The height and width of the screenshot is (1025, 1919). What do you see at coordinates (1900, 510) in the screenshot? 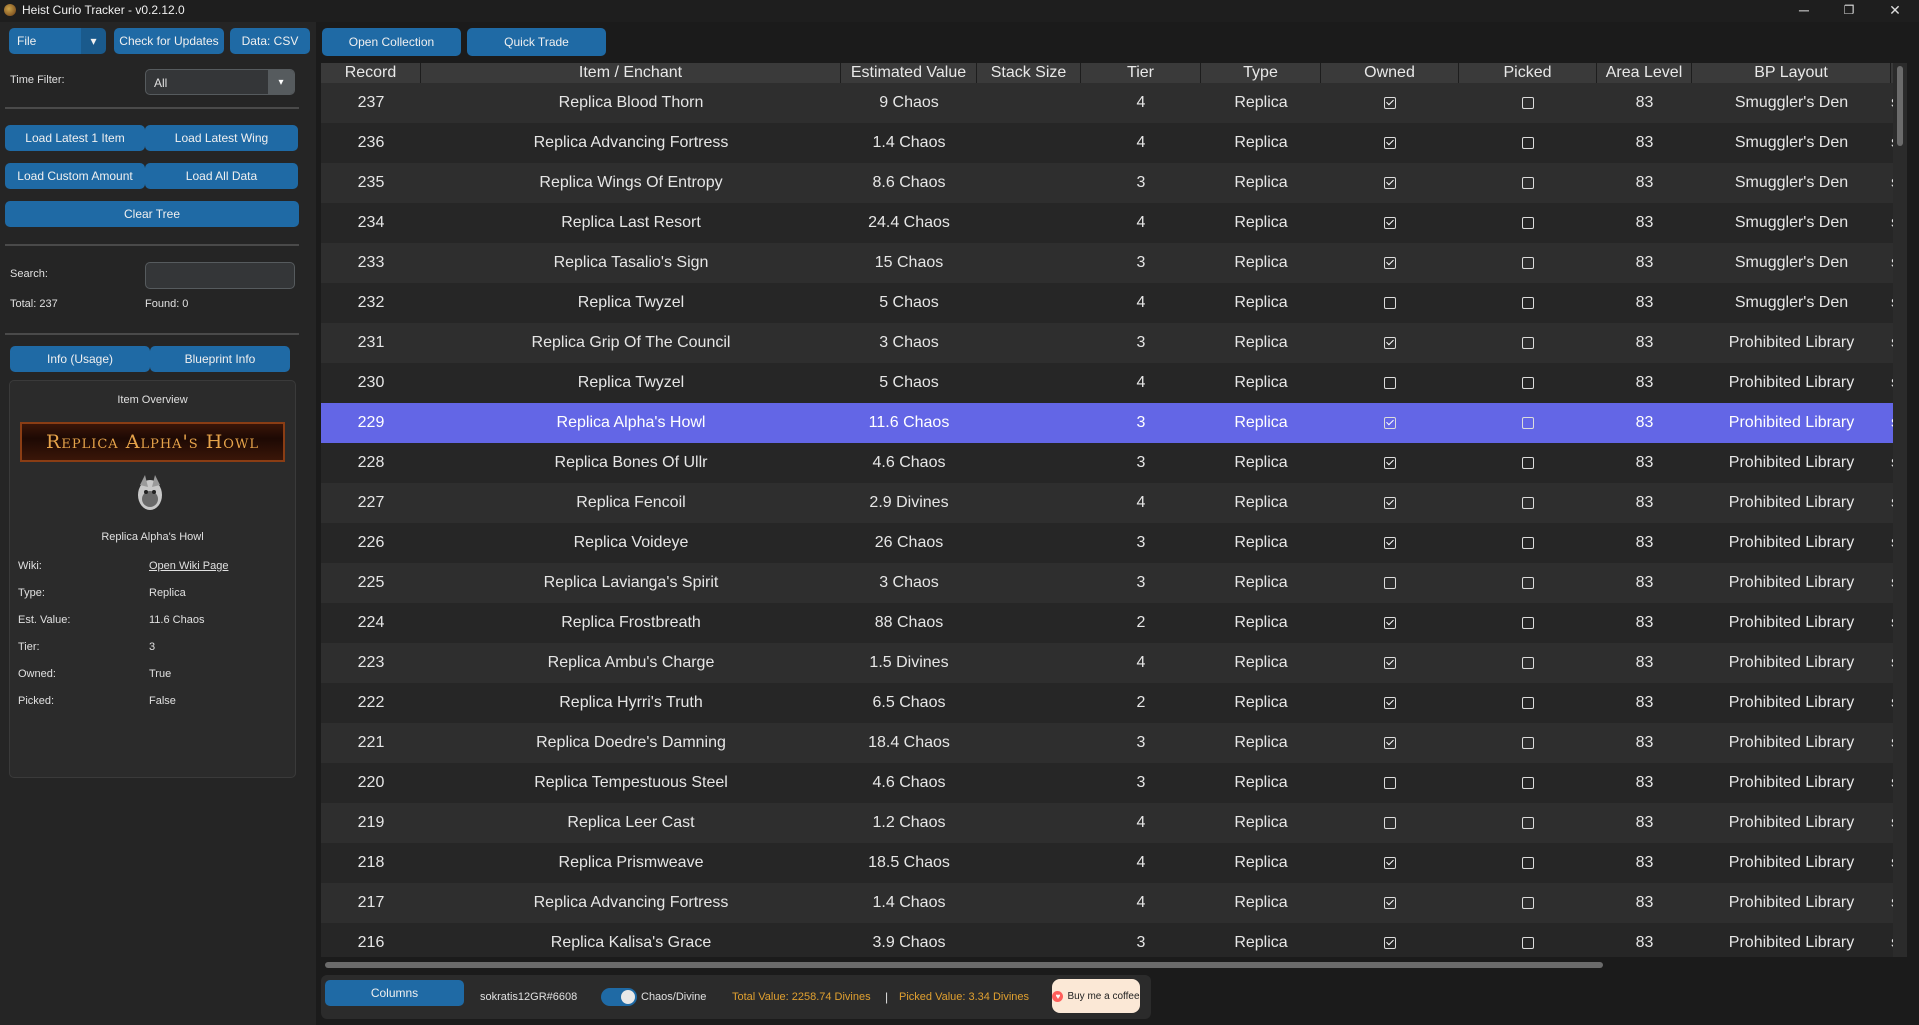
I see `vertical-scrollbar` at bounding box center [1900, 510].